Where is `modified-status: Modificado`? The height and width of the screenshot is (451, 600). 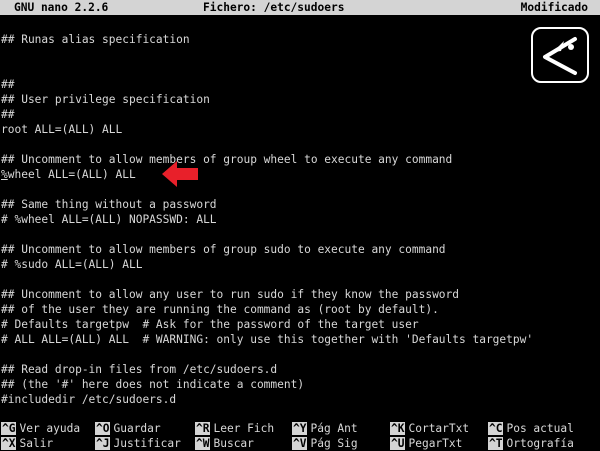 modified-status: Modificado is located at coordinates (554, 7).